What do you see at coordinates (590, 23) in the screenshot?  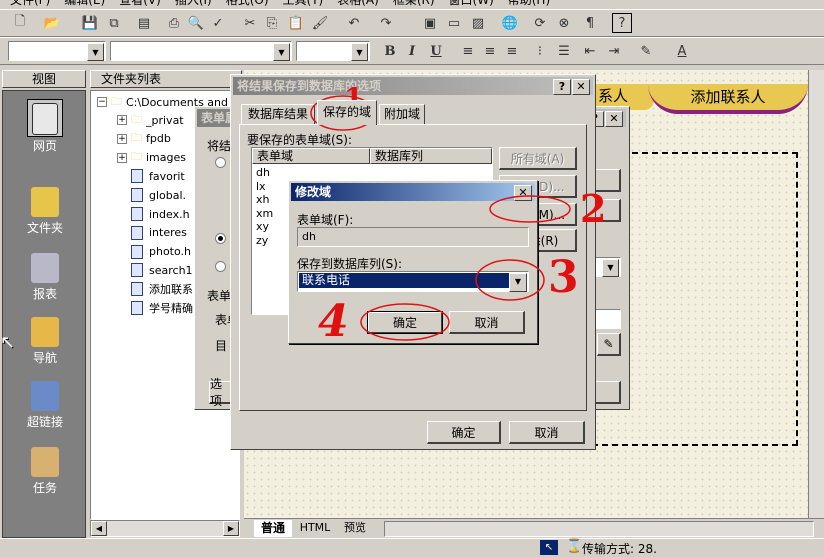 I see `show-all-icon: ¶` at bounding box center [590, 23].